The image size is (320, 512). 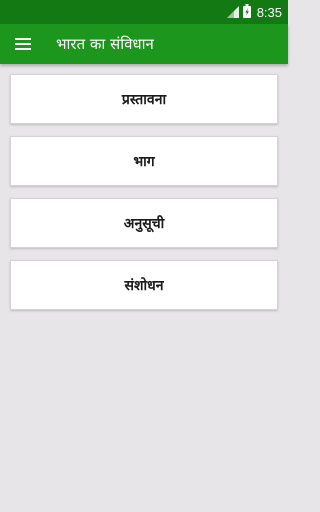 What do you see at coordinates (144, 12) in the screenshot?
I see `status-bar: 8:35` at bounding box center [144, 12].